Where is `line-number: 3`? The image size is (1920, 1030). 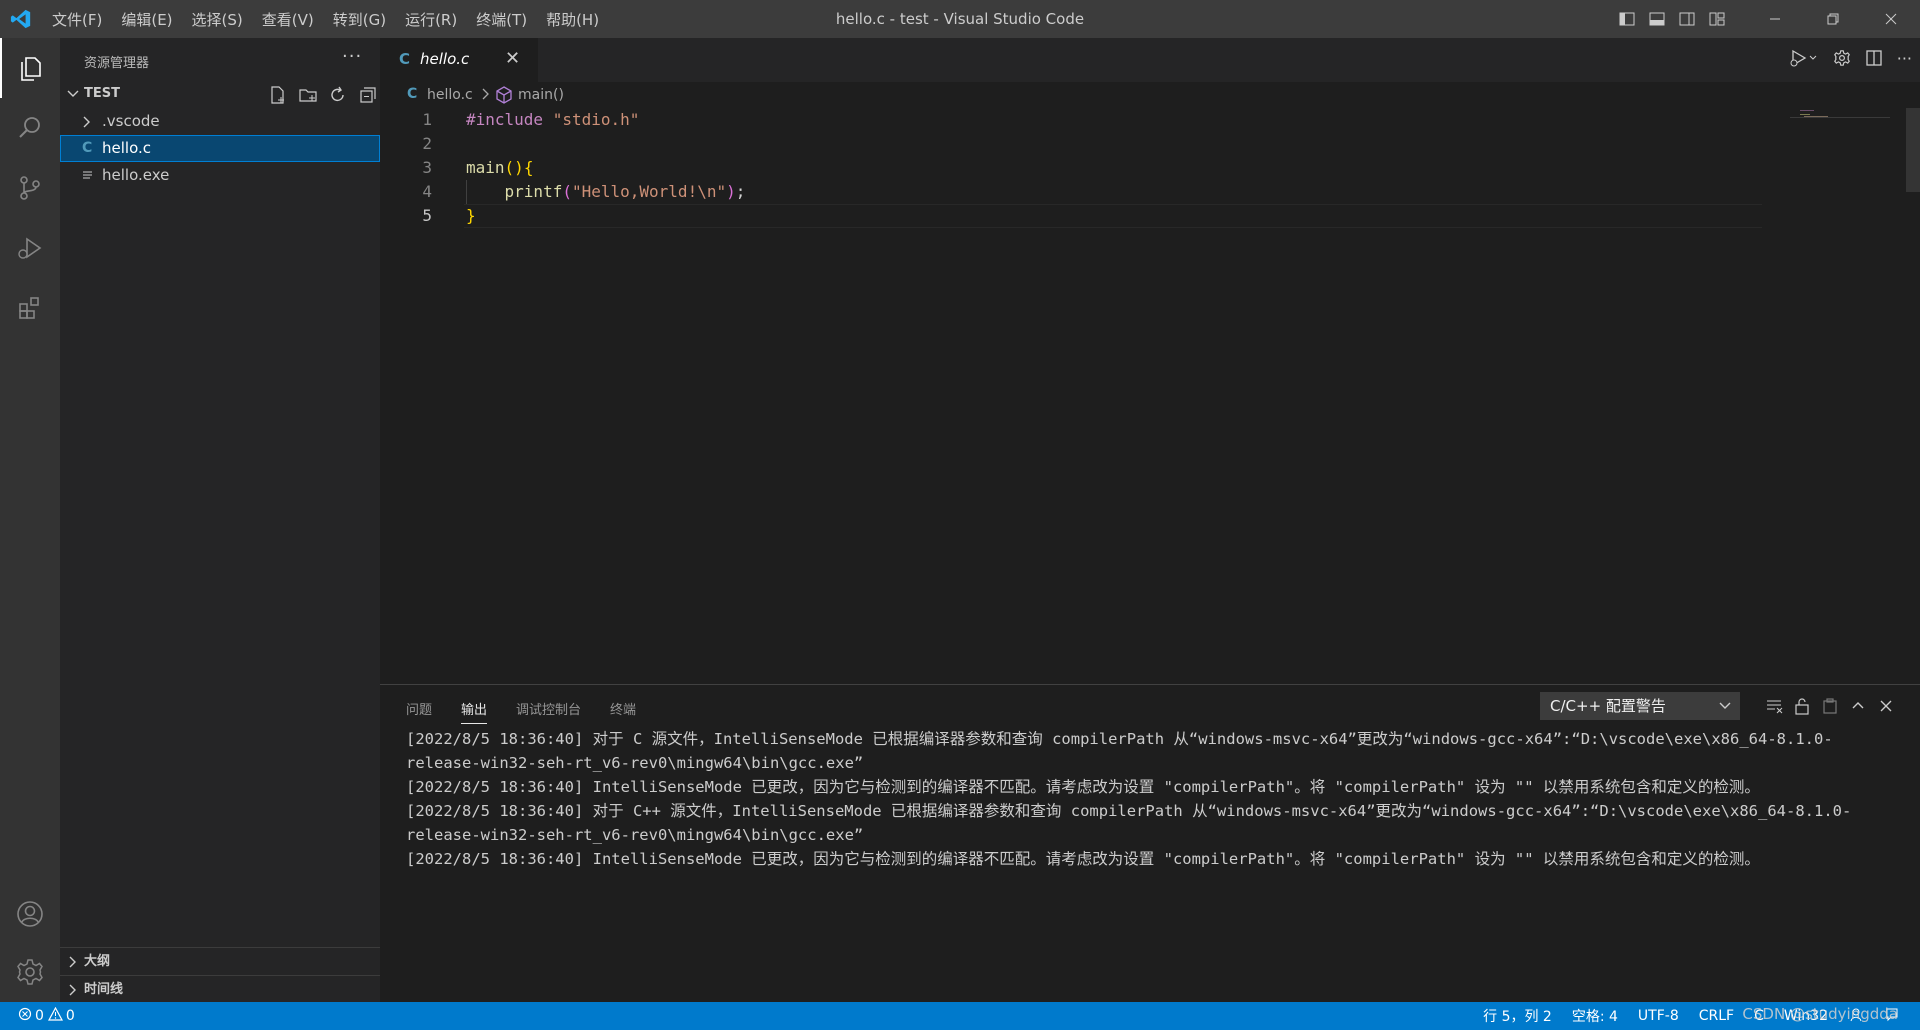
line-number: 3 is located at coordinates (427, 167).